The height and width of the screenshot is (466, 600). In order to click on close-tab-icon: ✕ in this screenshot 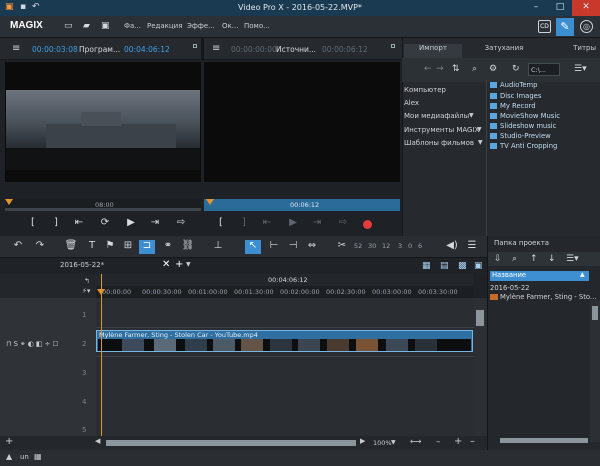, I will do `click(166, 264)`.